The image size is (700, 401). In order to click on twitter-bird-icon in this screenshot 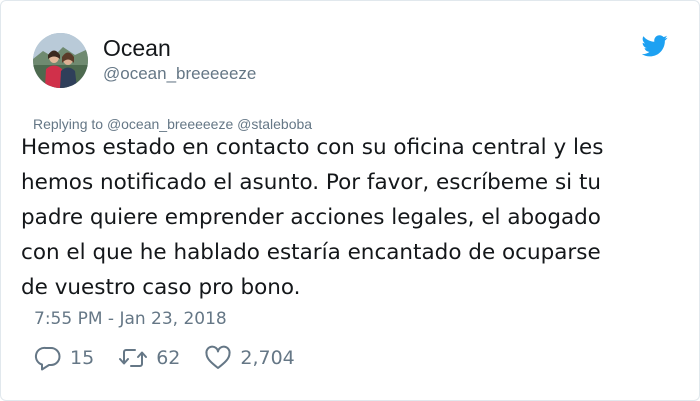, I will do `click(654, 48)`.